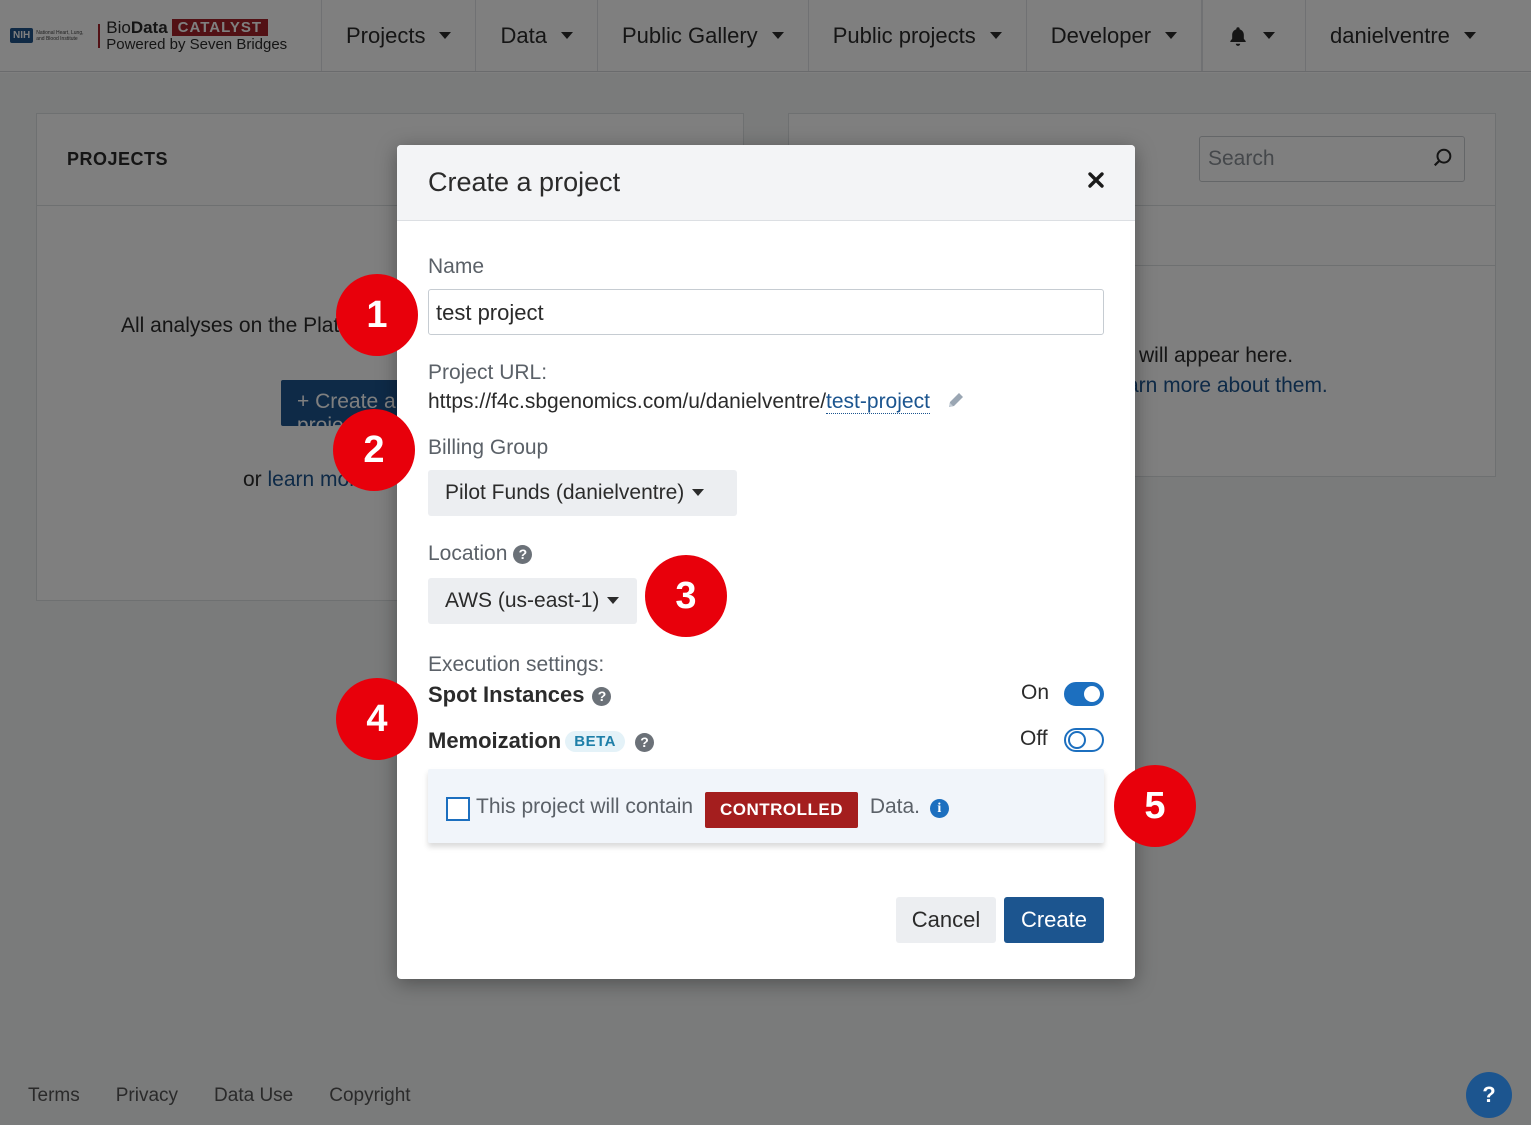 This screenshot has height=1125, width=1531. Describe the element at coordinates (1155, 806) in the screenshot. I see `step-marker-5: 5` at that location.